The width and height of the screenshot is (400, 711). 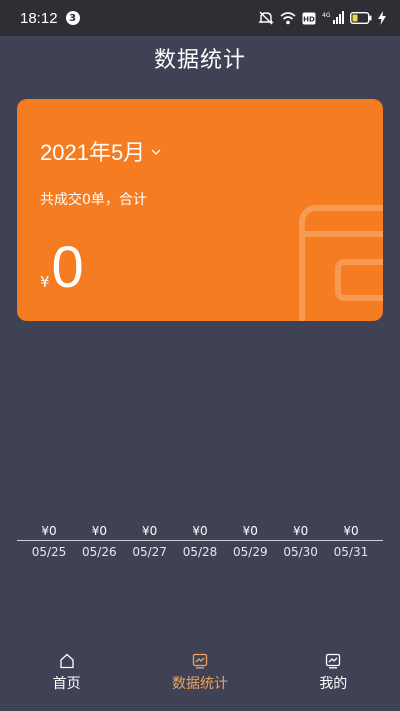 I want to click on chart-icon, so click(x=200, y=661).